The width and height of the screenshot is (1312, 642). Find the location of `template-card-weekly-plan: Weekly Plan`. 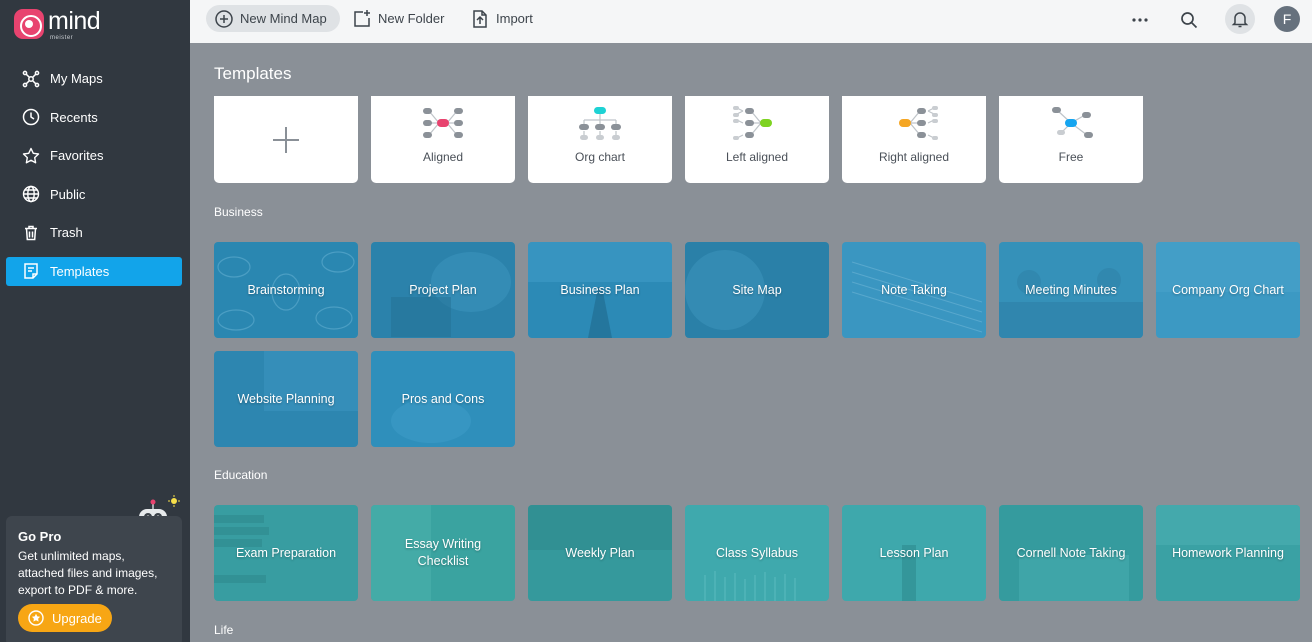

template-card-weekly-plan: Weekly Plan is located at coordinates (600, 553).